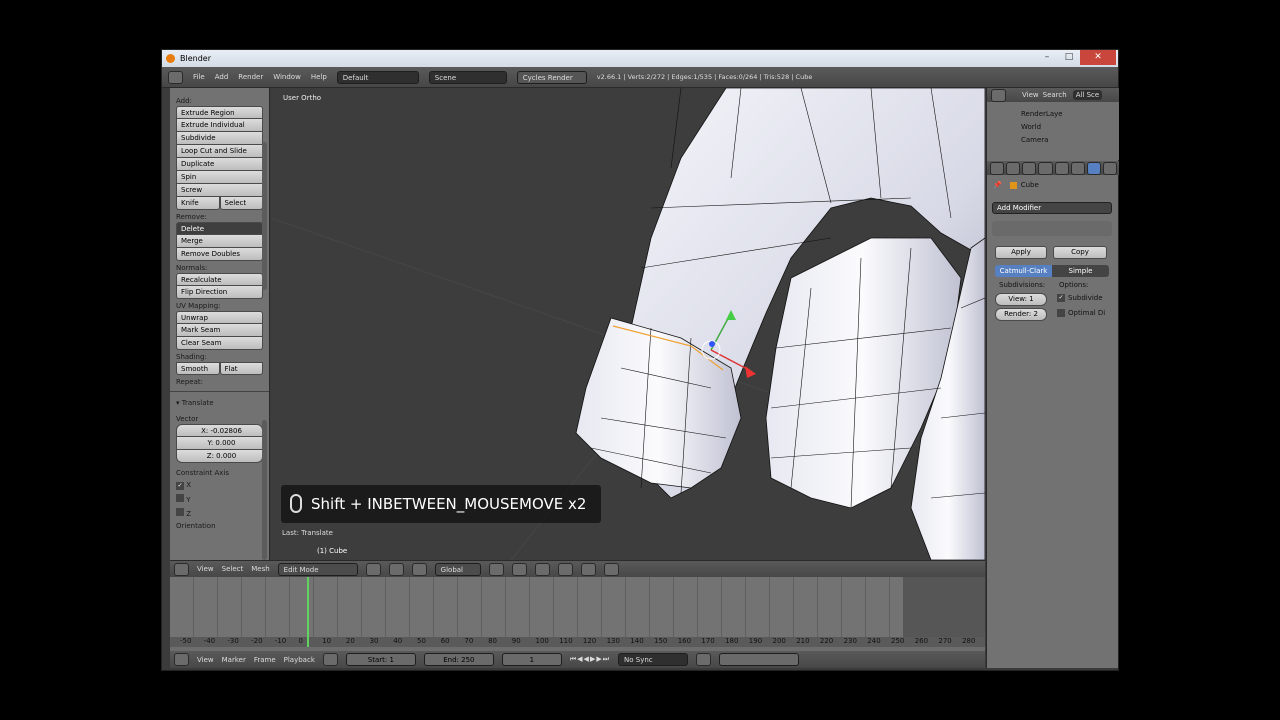 The image size is (1280, 720). What do you see at coordinates (1080, 271) in the screenshot?
I see `simple-option: Simple` at bounding box center [1080, 271].